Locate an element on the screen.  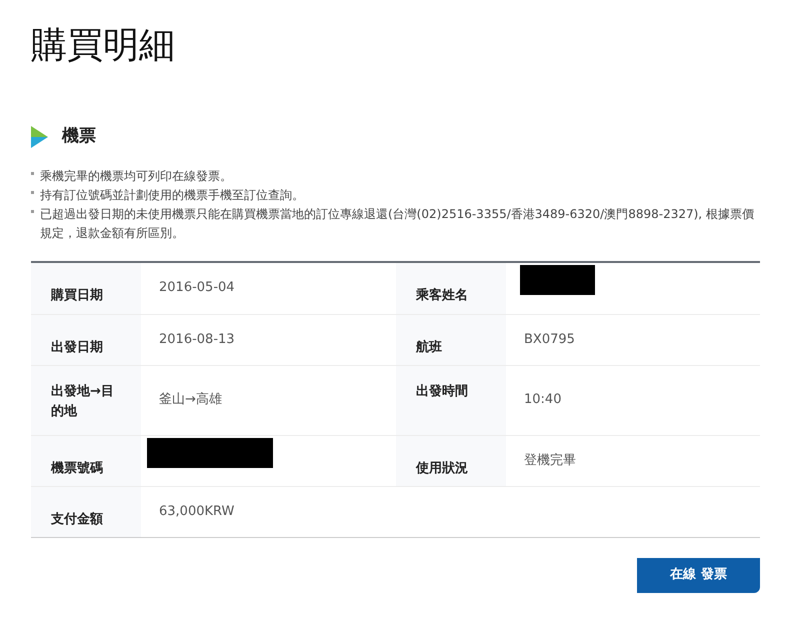
field-value: 2016-08-13 is located at coordinates (197, 339).